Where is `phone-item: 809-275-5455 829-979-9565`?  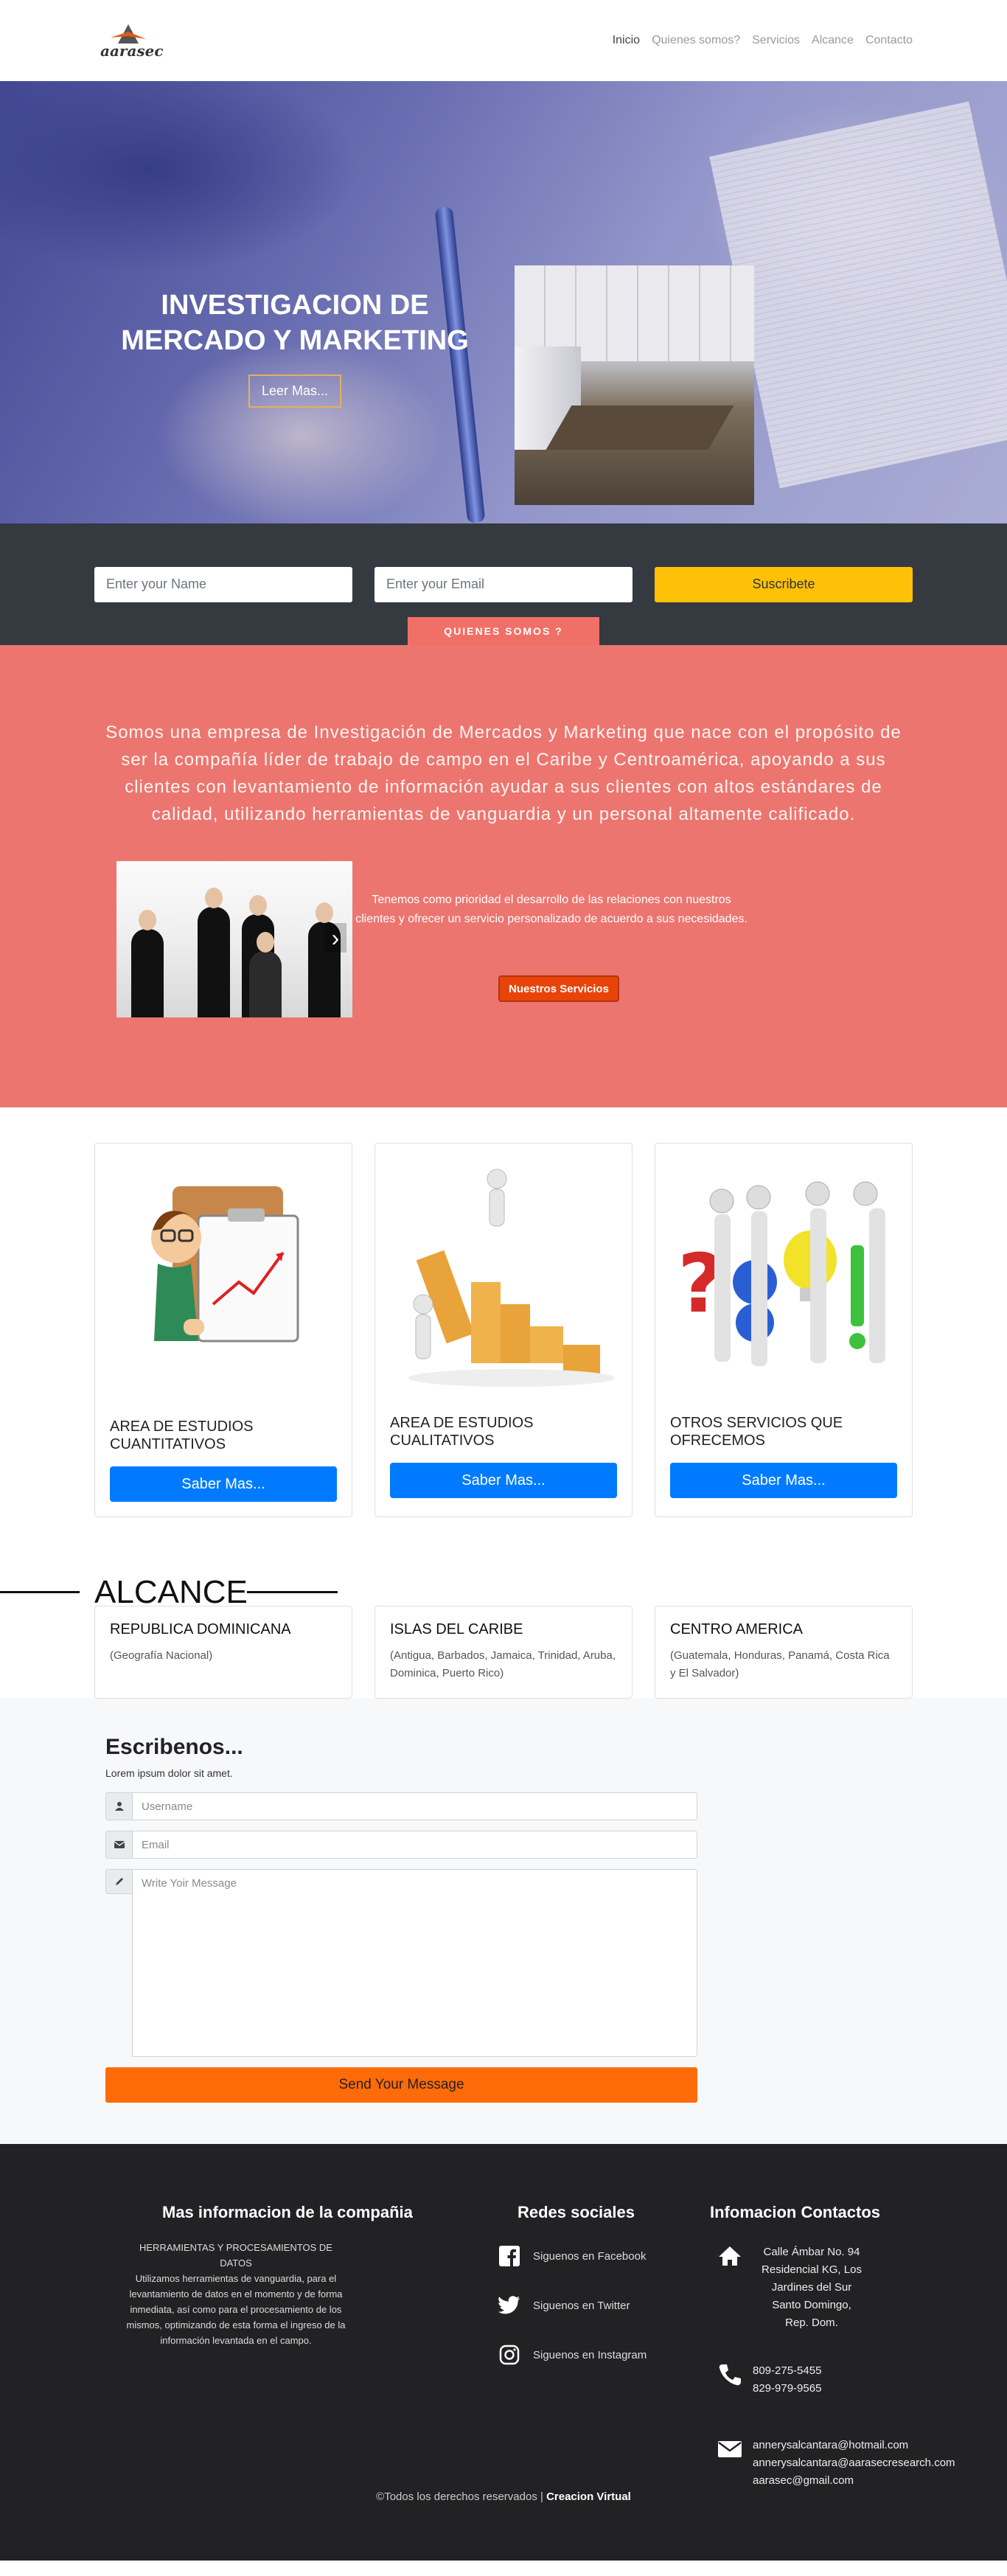 phone-item: 809-275-5455 829-979-9565 is located at coordinates (769, 2380).